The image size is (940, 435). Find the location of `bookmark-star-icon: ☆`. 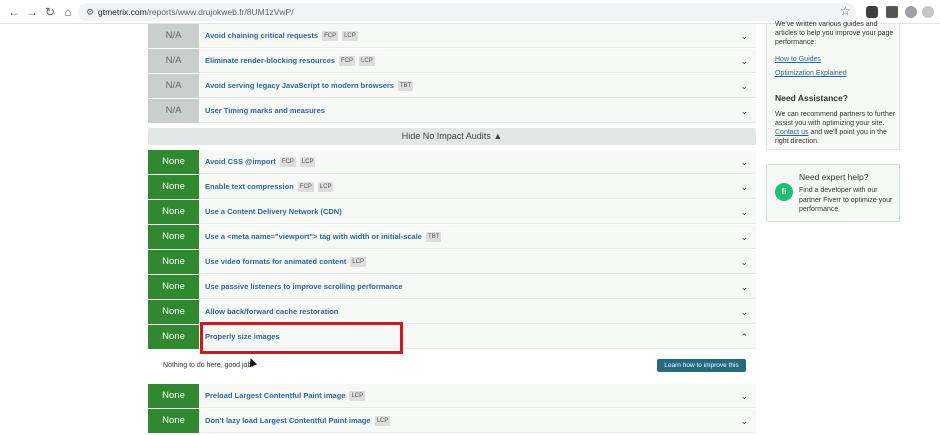

bookmark-star-icon: ☆ is located at coordinates (845, 11).